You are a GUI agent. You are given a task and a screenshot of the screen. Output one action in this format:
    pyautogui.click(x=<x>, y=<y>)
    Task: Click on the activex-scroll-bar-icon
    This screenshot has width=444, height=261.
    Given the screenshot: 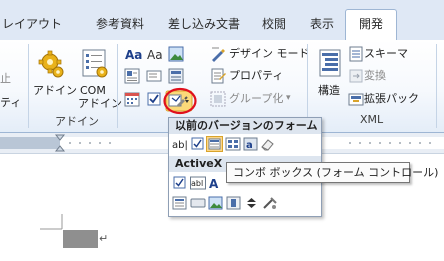 What is the action you would take?
    pyautogui.click(x=233, y=203)
    